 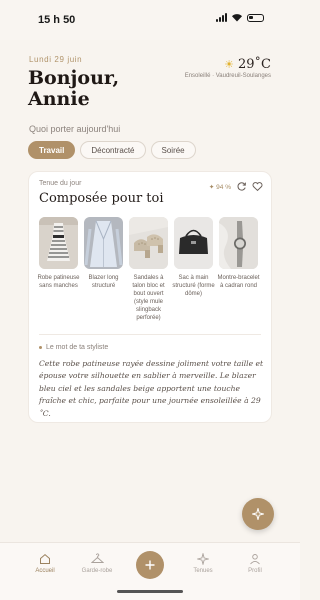 I want to click on stylist-heading: Le mot de ta styliste, so click(x=73, y=347).